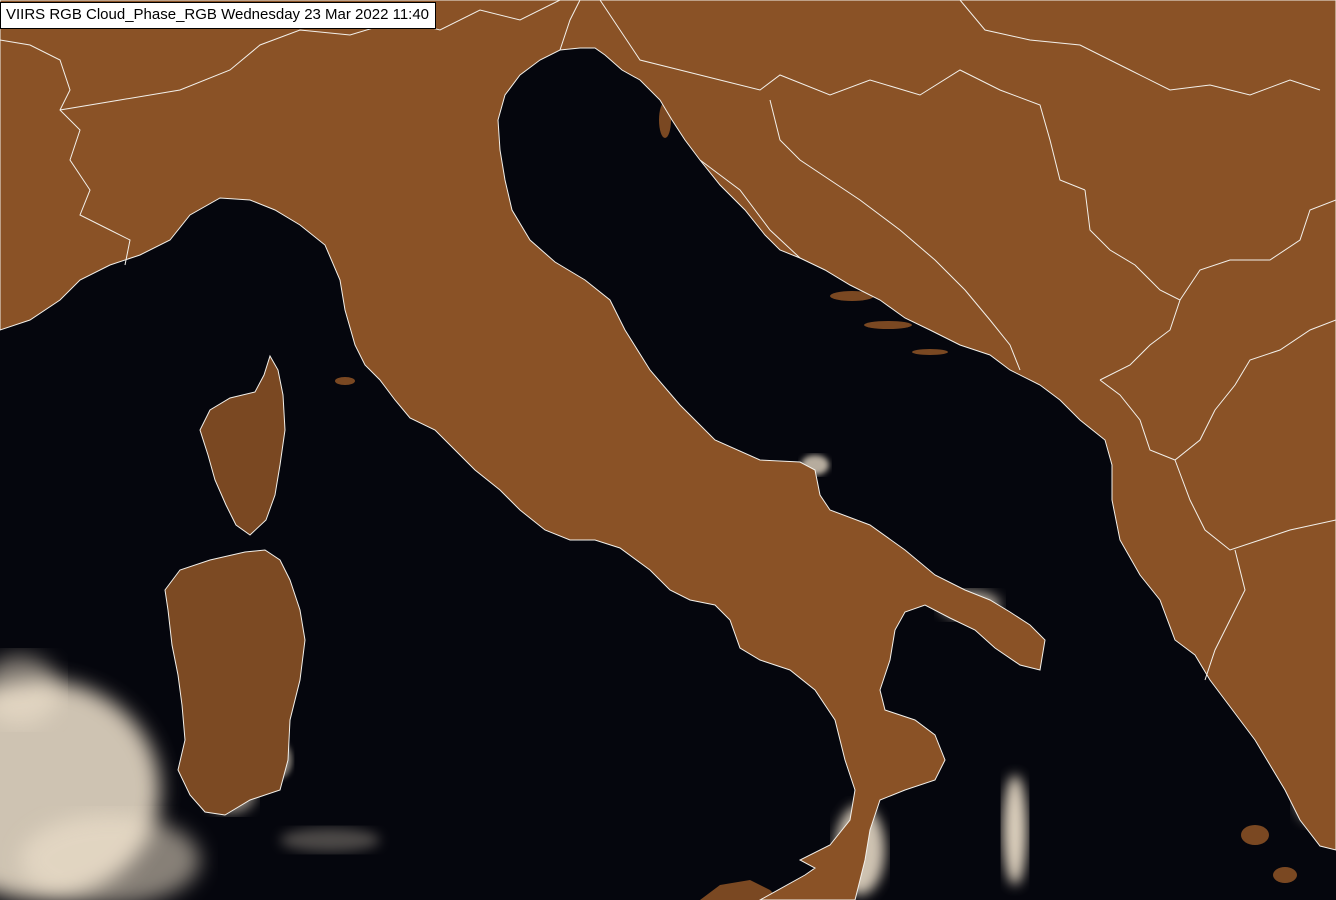  Describe the element at coordinates (1255, 835) in the screenshot. I see `land-greek-island` at that location.